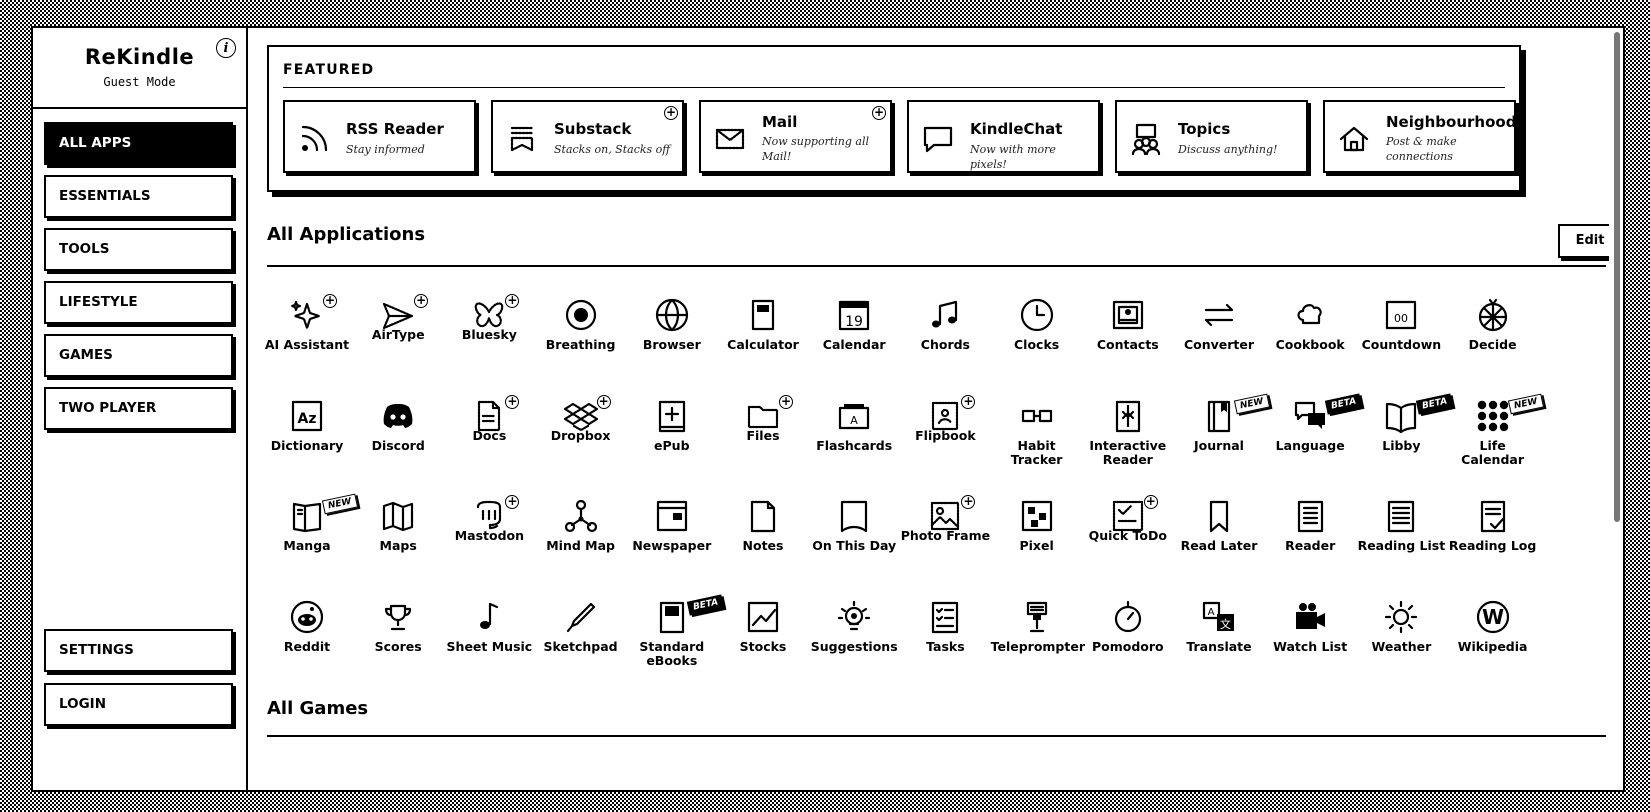 Image resolution: width=1650 pixels, height=812 pixels. What do you see at coordinates (1128, 537) in the screenshot?
I see `app-tile-quick-todo: Quick ToDo +` at bounding box center [1128, 537].